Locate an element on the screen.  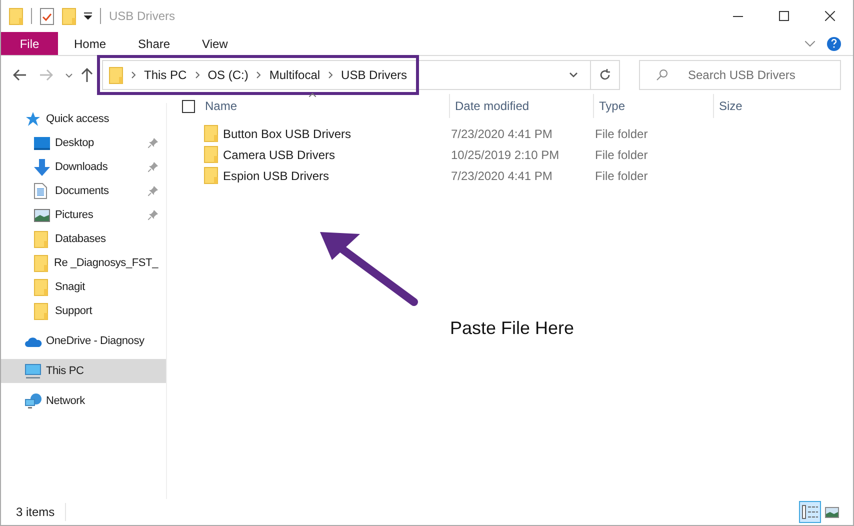
details-view-button is located at coordinates (810, 512).